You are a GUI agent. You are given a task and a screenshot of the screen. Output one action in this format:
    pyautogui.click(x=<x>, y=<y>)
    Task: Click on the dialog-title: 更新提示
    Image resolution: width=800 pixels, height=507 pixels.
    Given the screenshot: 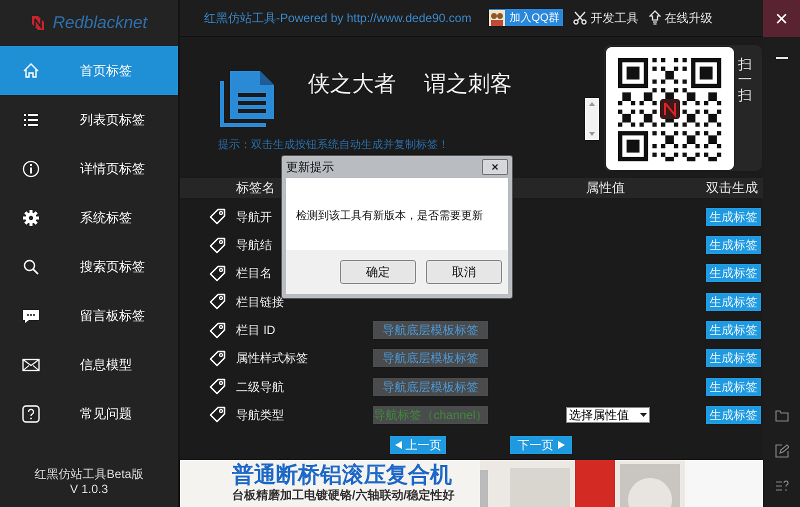 What is the action you would take?
    pyautogui.click(x=310, y=167)
    